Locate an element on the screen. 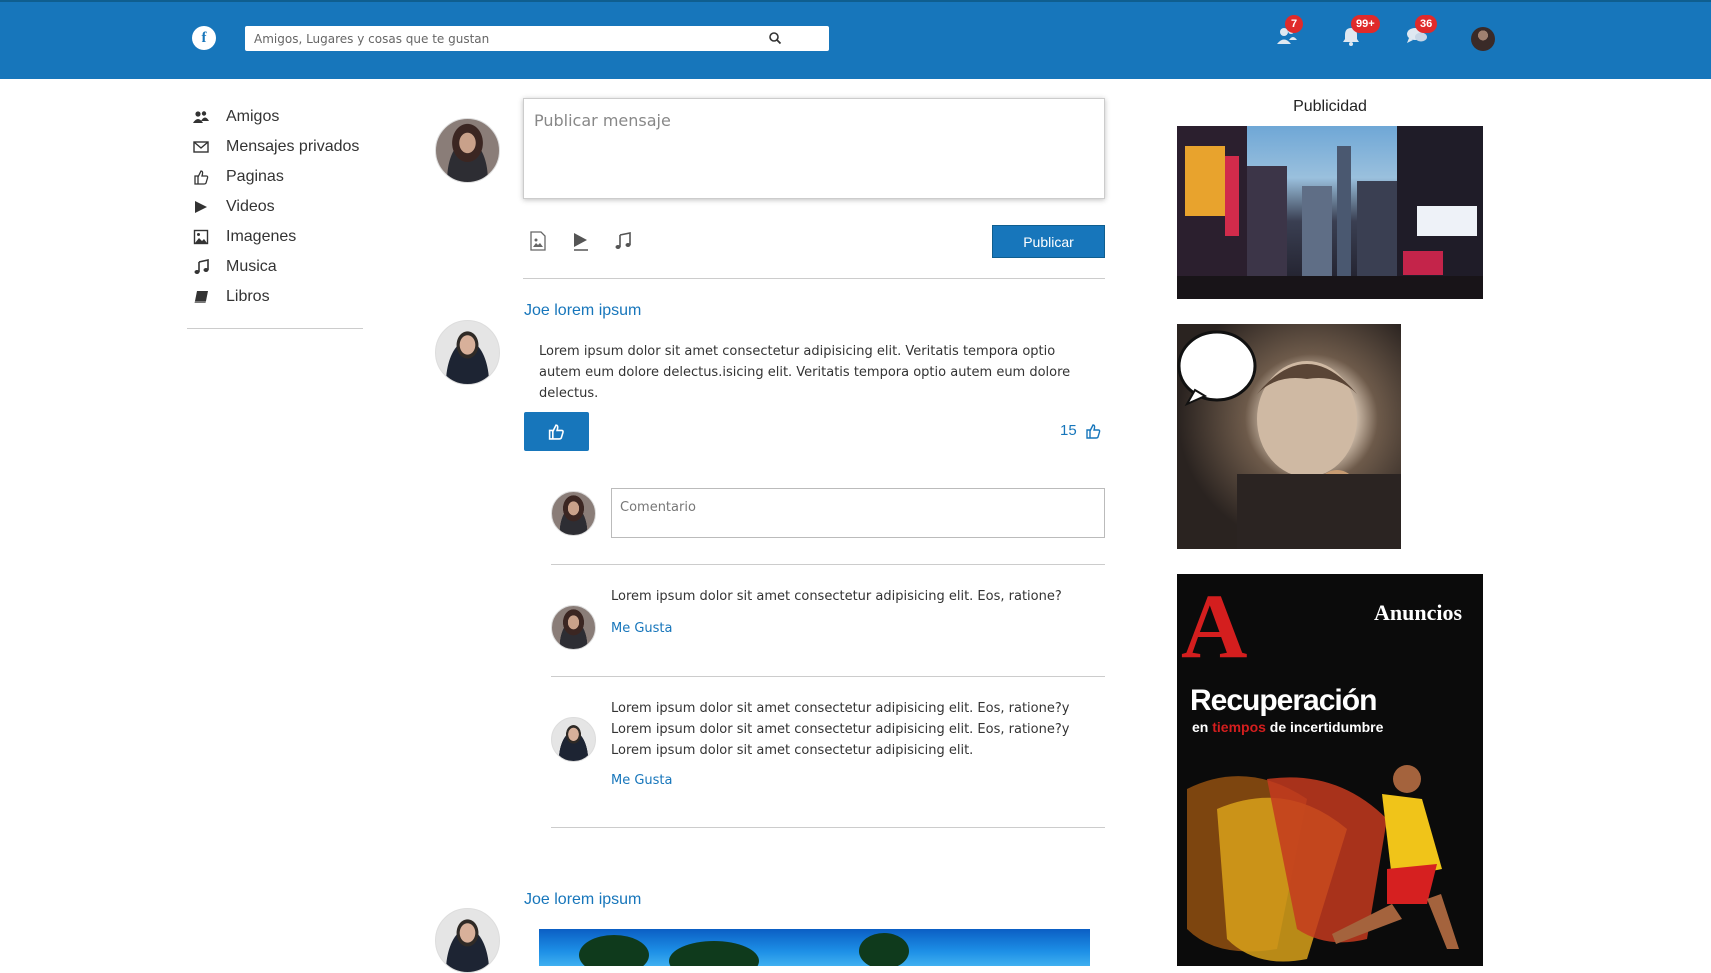 This screenshot has height=973, width=1711. sidebar-item-label: Videos is located at coordinates (250, 206).